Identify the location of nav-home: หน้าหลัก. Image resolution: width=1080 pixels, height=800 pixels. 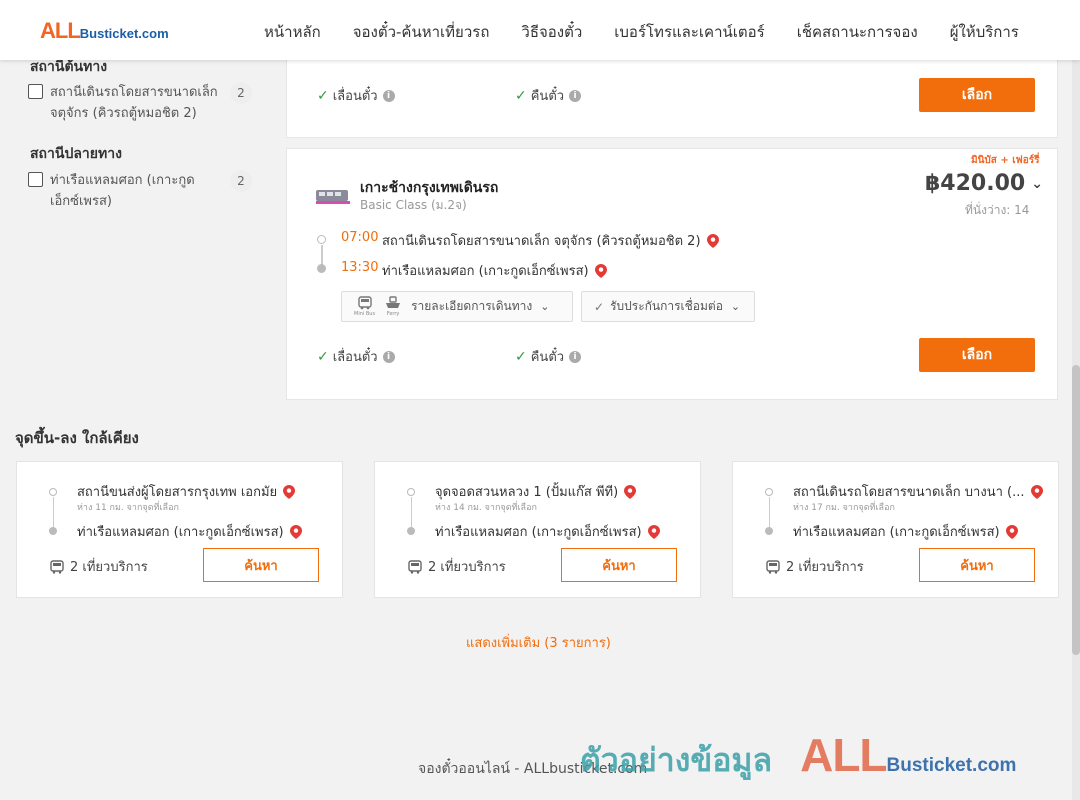
(292, 32).